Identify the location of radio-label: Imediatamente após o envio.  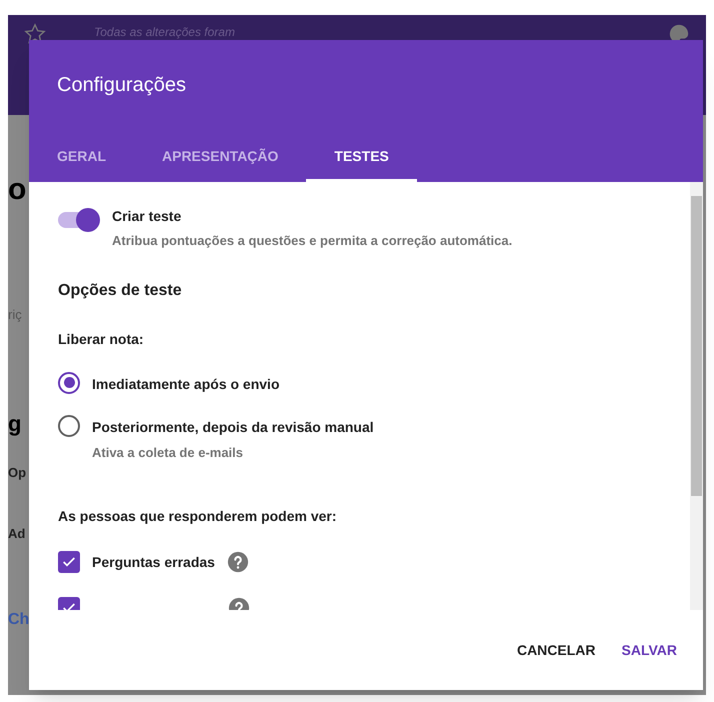
(186, 384).